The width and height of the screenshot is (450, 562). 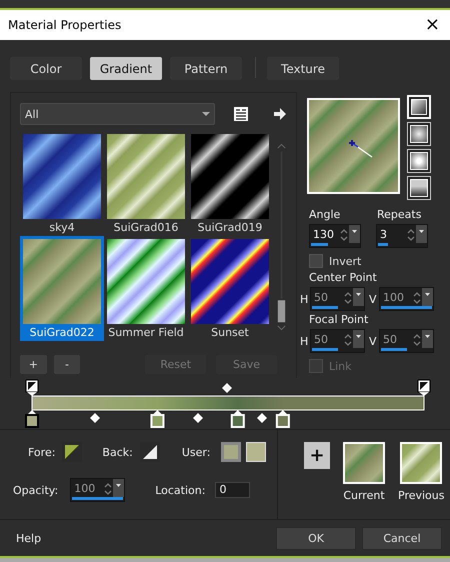 What do you see at coordinates (280, 114) in the screenshot?
I see `arrow-right-icon` at bounding box center [280, 114].